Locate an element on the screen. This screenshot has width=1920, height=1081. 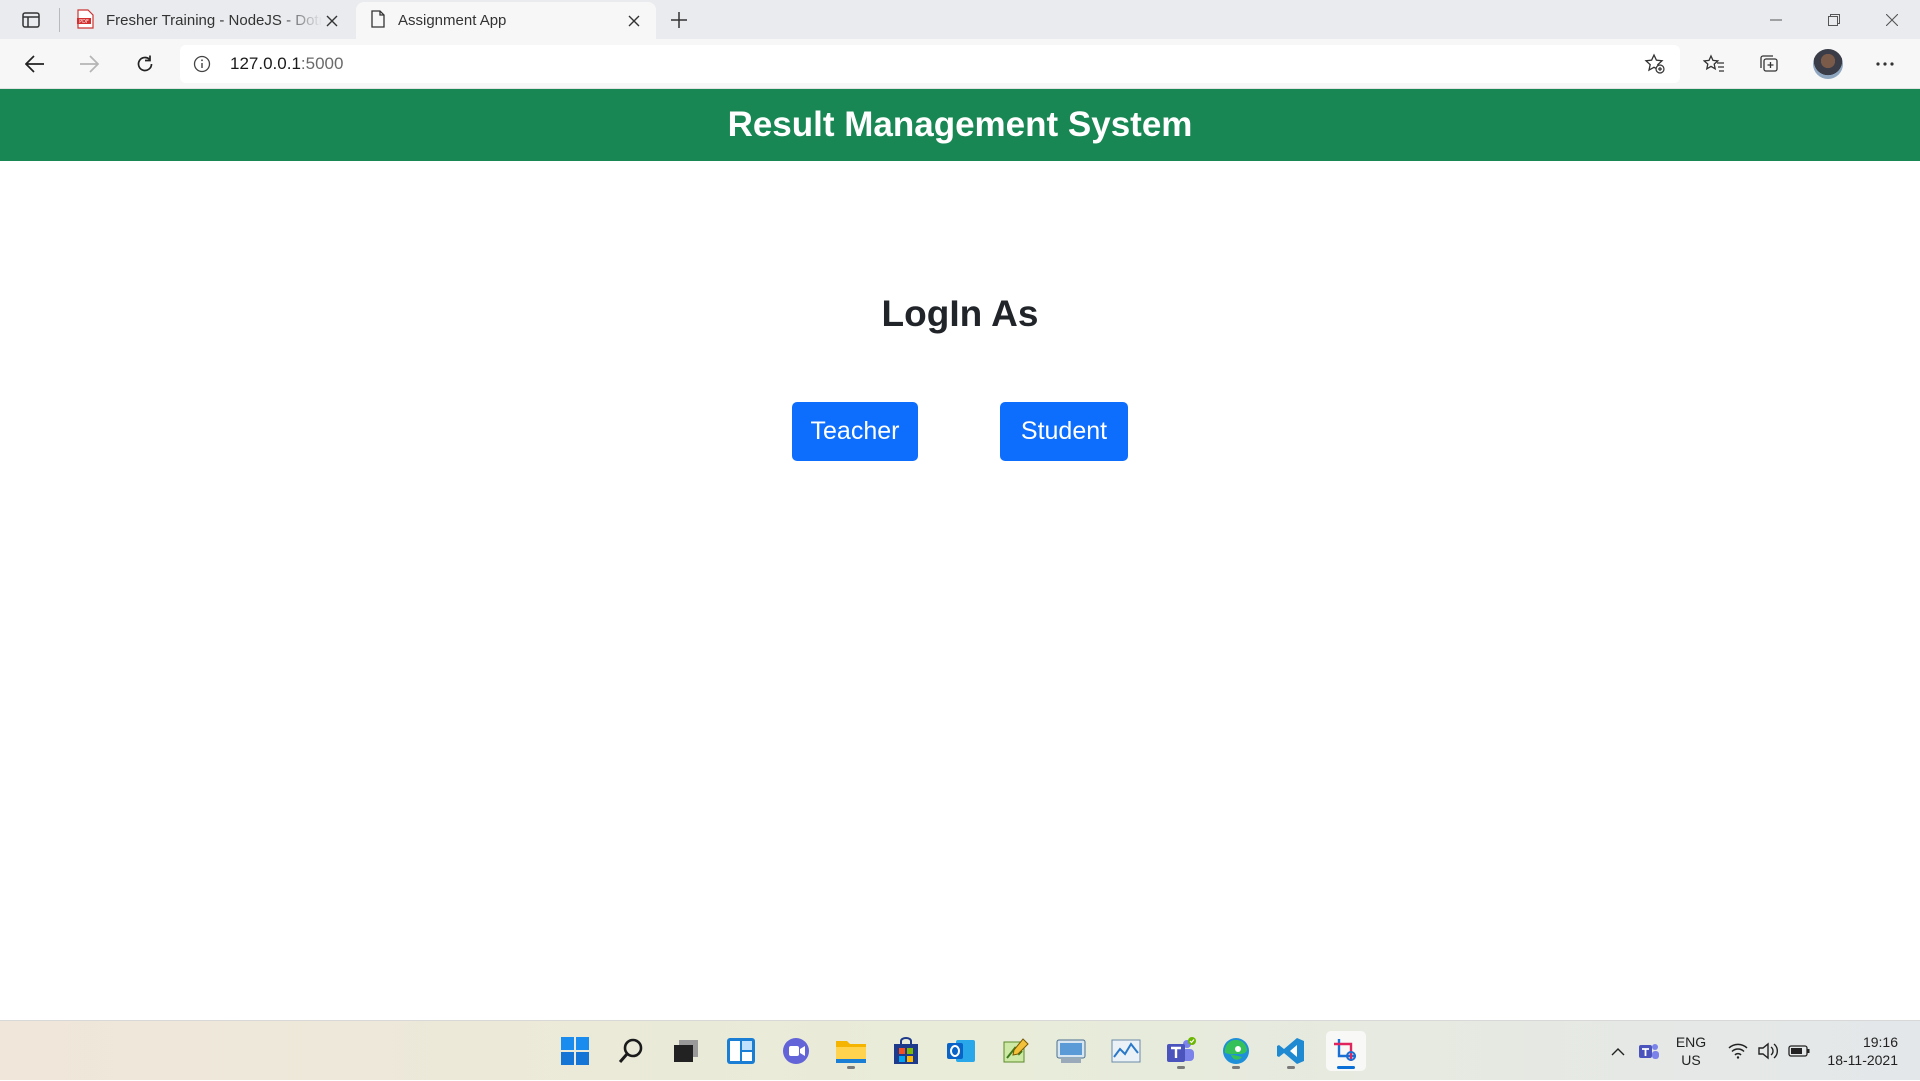
svg-text: PDF is located at coordinates (84, 22).